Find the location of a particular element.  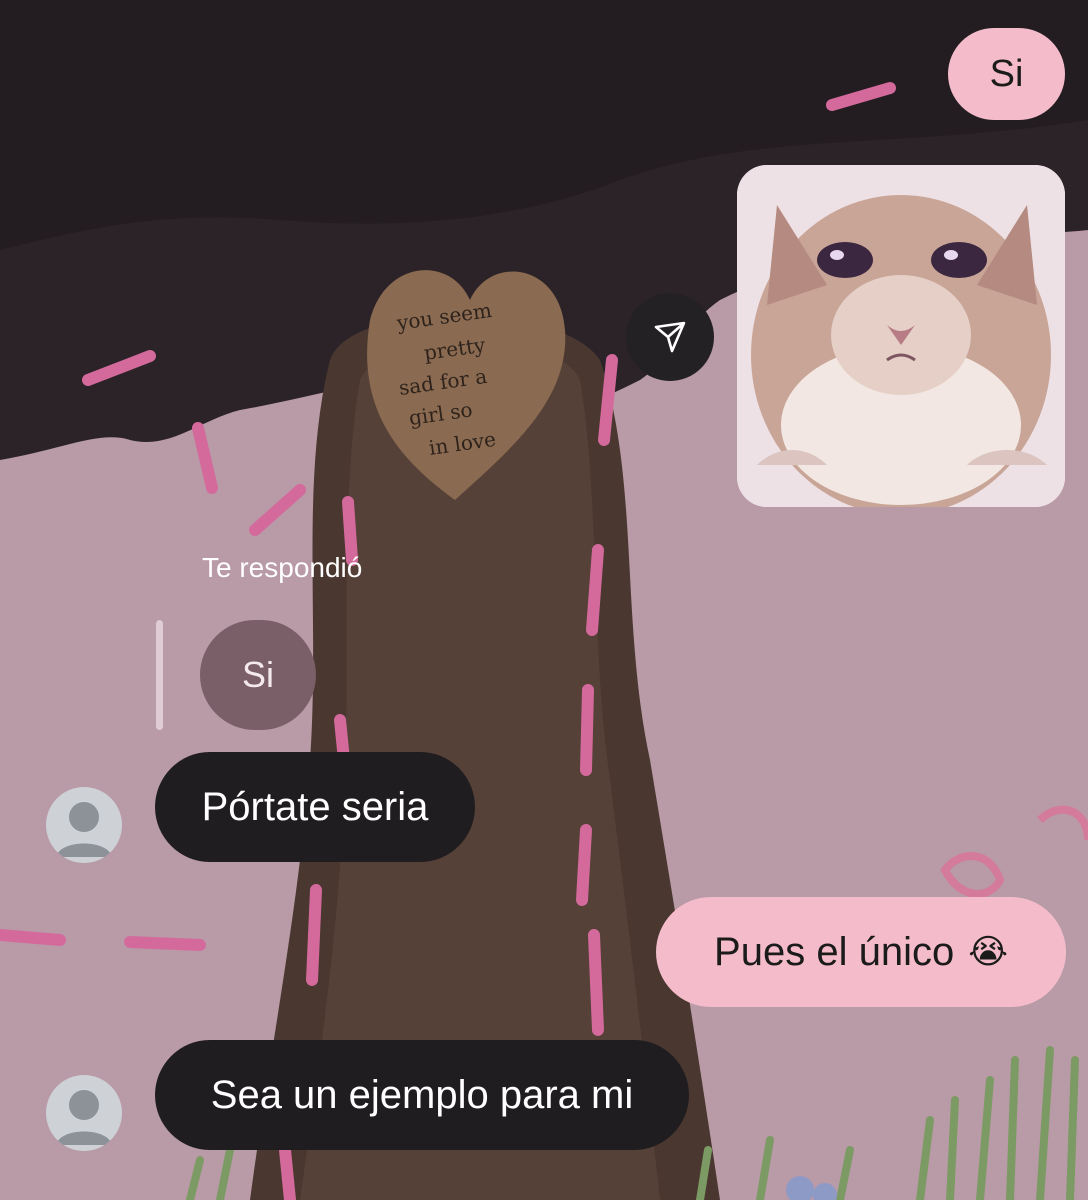

message-text: Si is located at coordinates (1006, 74).